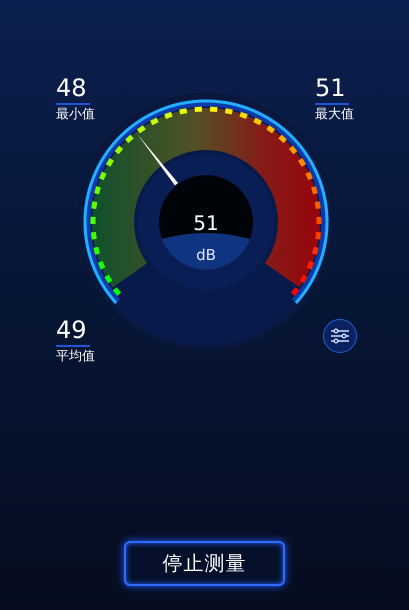  What do you see at coordinates (71, 88) in the screenshot?
I see `stat-value: 48` at bounding box center [71, 88].